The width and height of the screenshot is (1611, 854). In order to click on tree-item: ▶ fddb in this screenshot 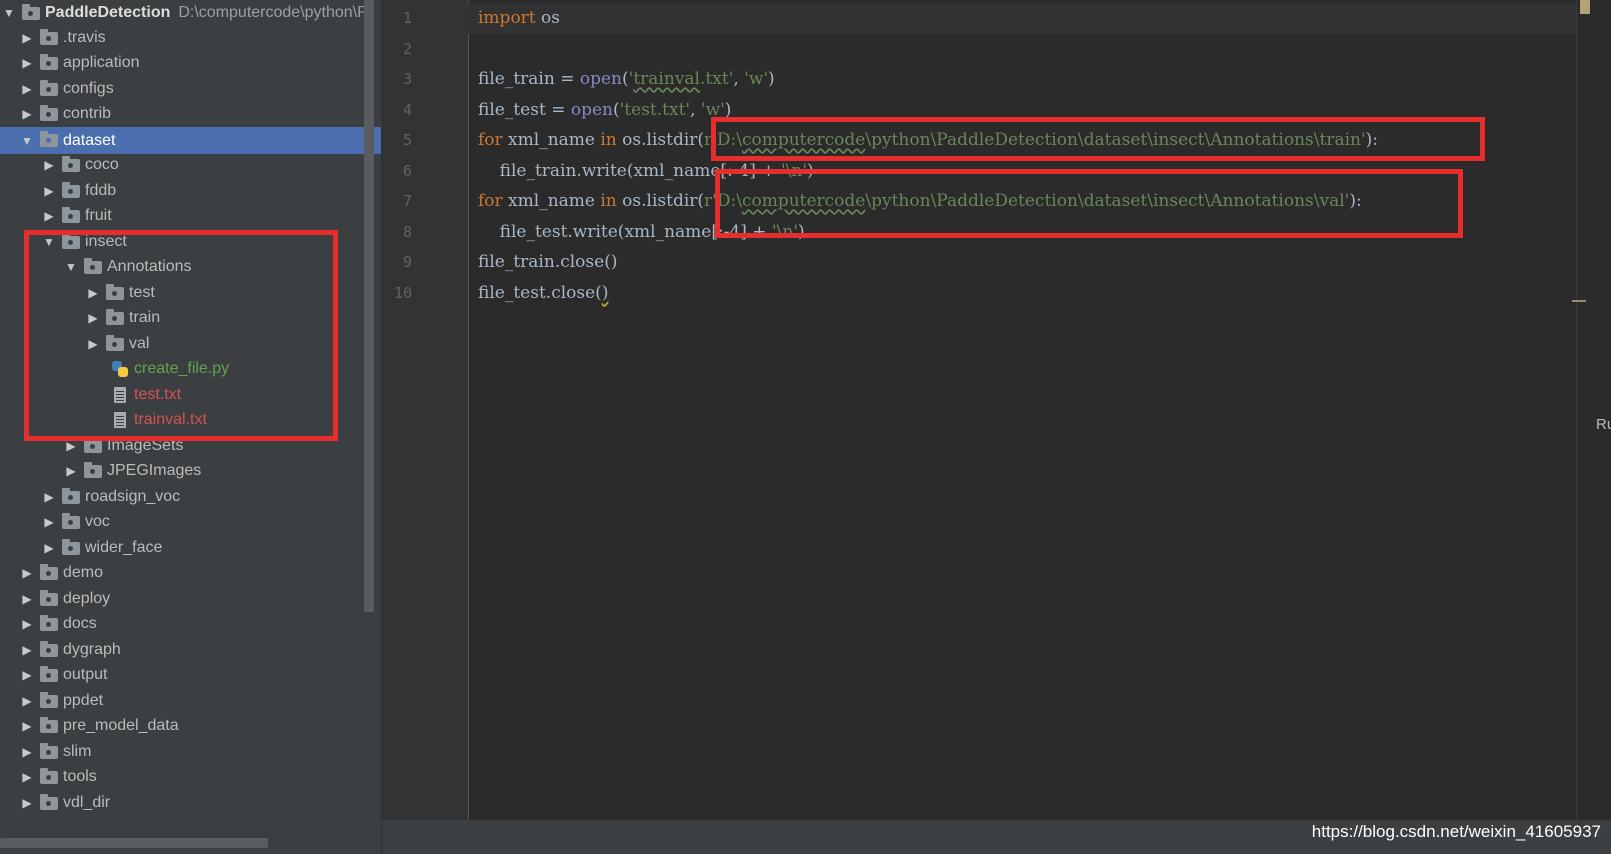, I will do `click(191, 191)`.